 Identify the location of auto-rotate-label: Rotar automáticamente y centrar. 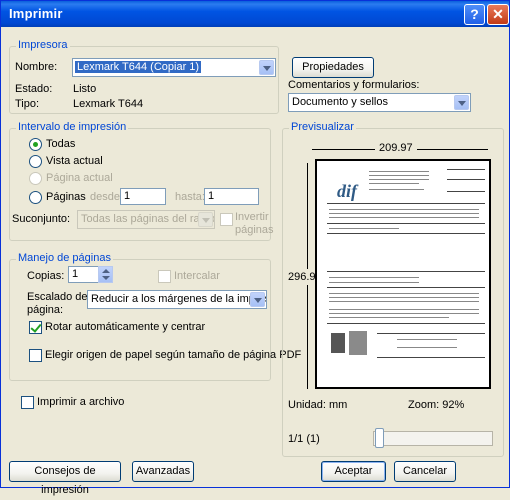
(125, 327).